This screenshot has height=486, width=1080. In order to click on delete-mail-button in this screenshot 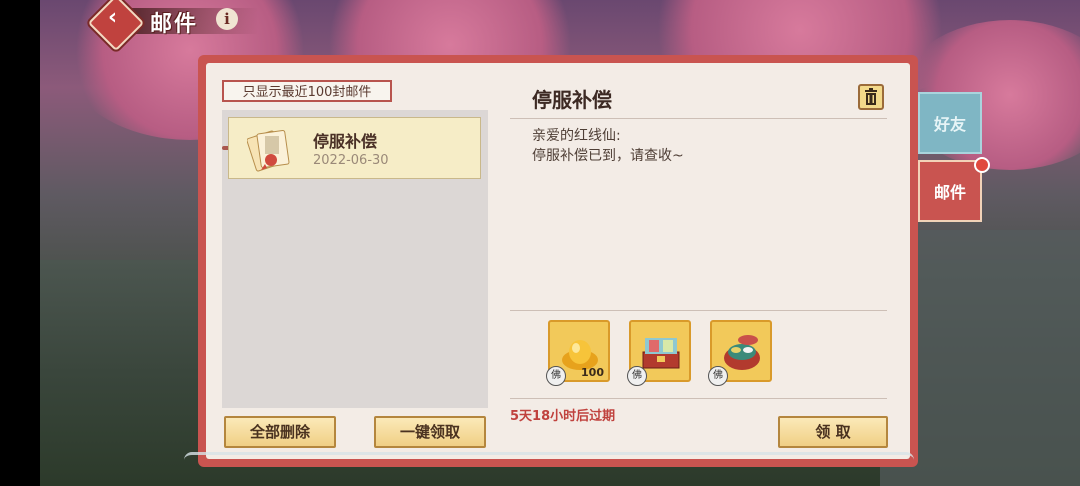, I will do `click(871, 97)`.